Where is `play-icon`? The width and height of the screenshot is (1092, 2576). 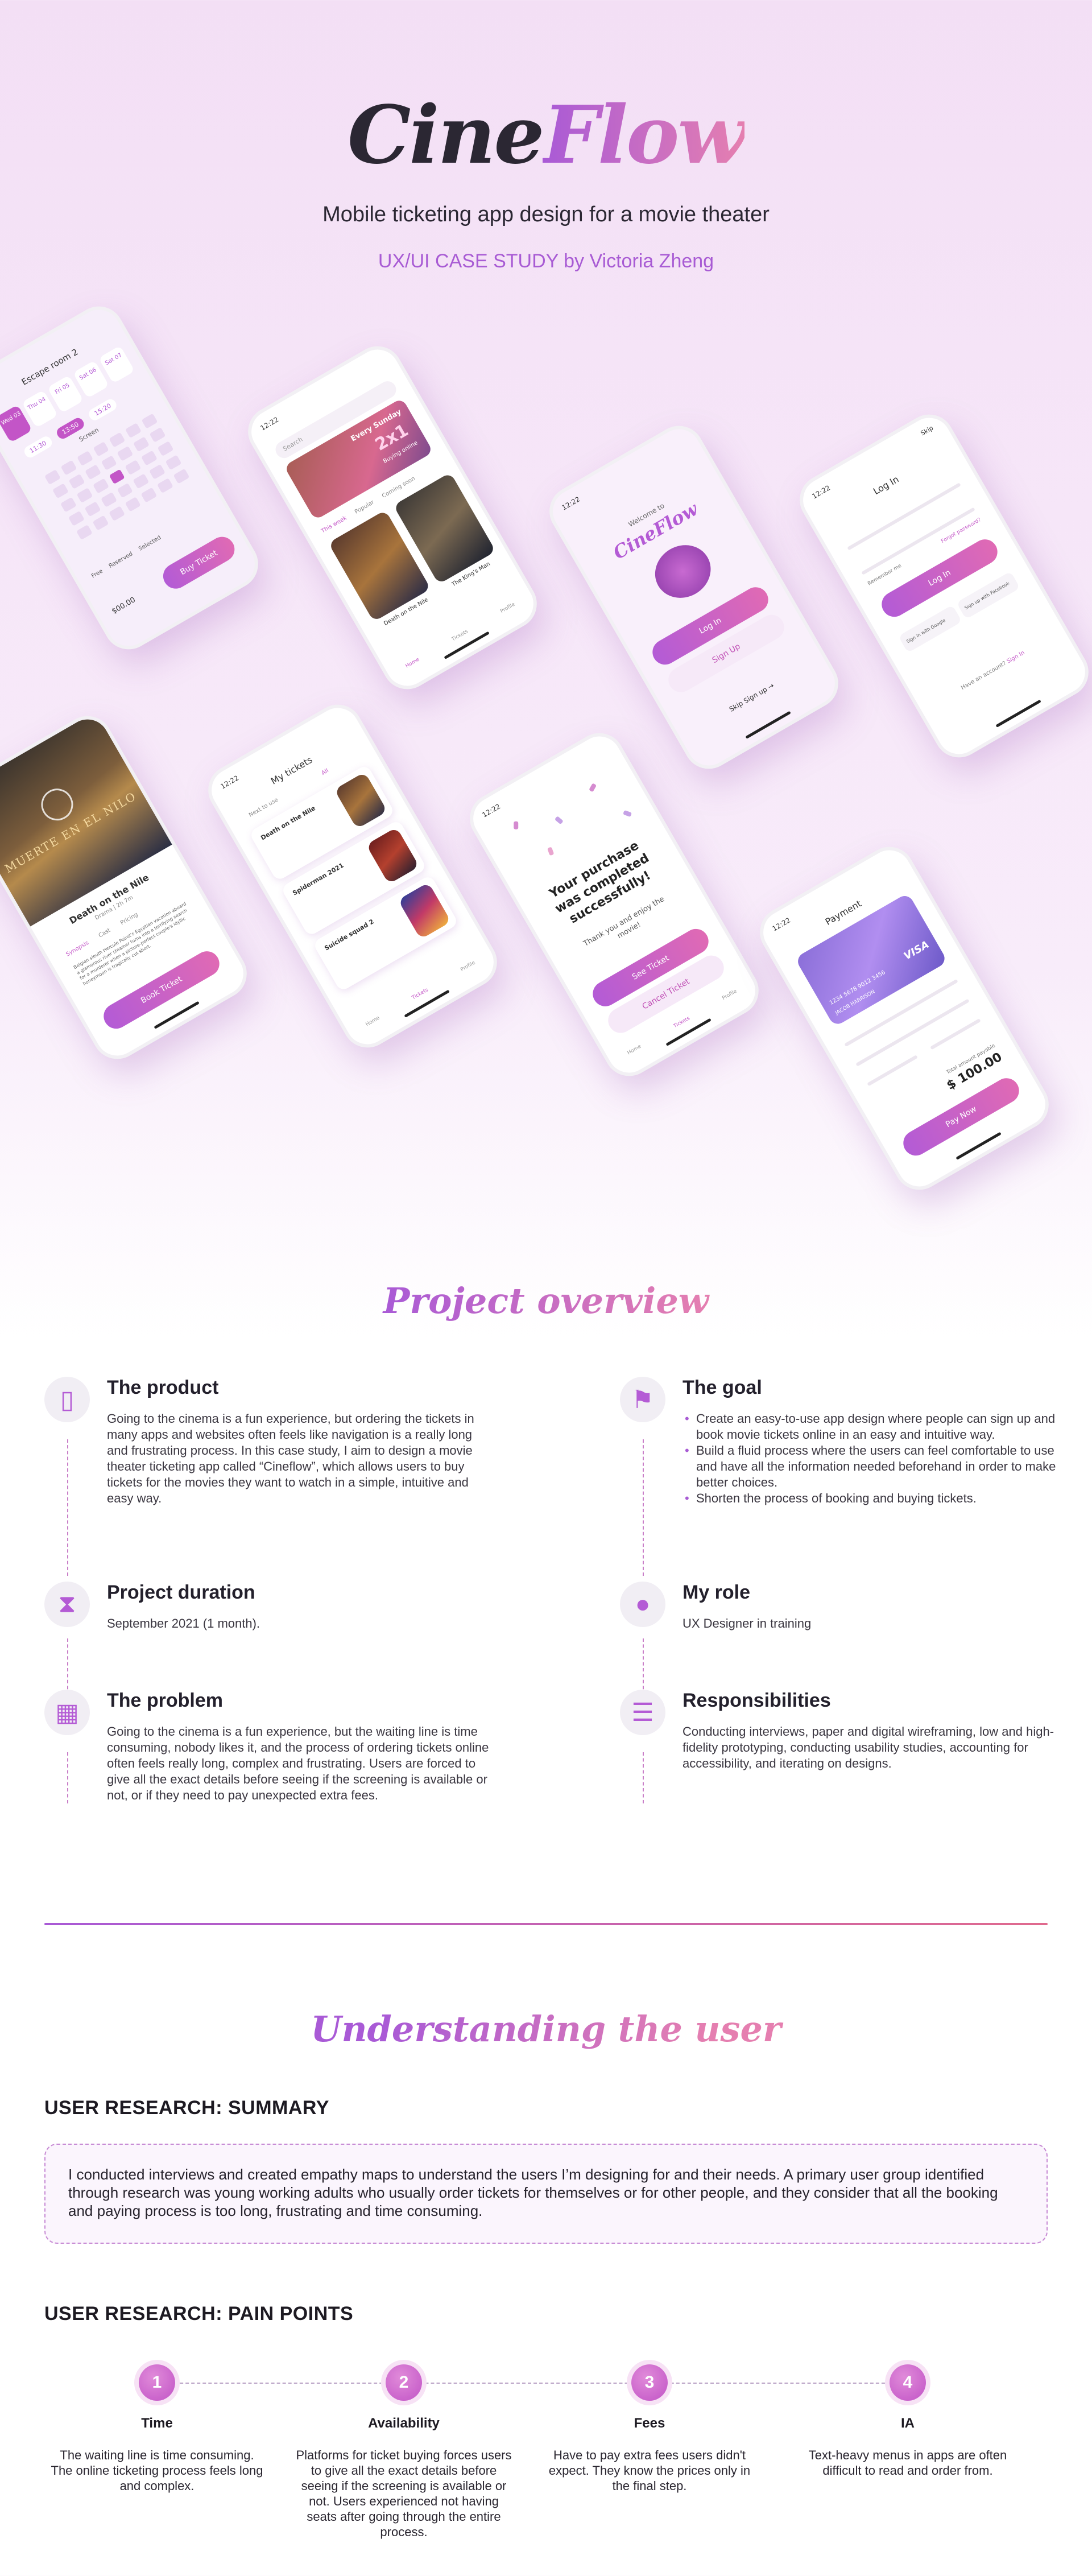
play-icon is located at coordinates (57, 805).